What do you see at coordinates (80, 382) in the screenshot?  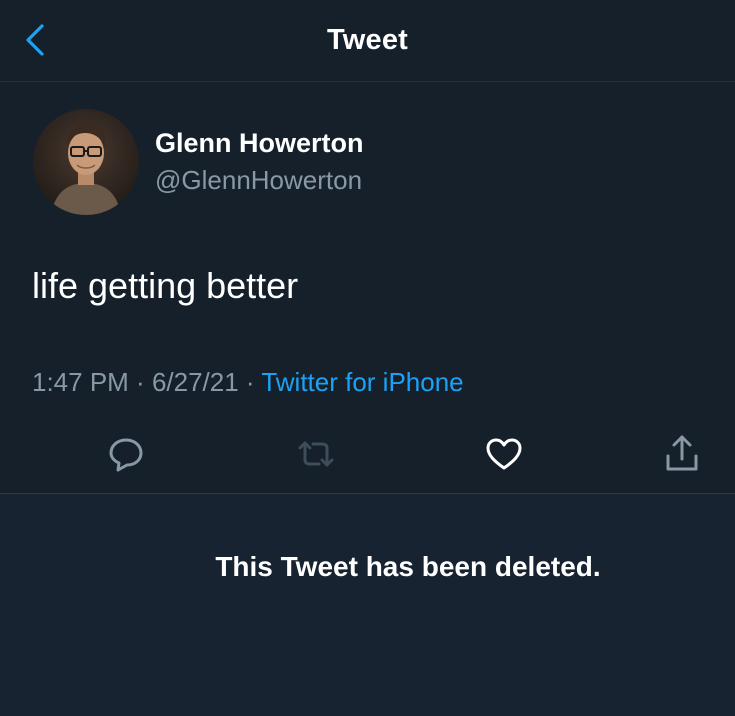 I see `tweet-time: 1:47 PM` at bounding box center [80, 382].